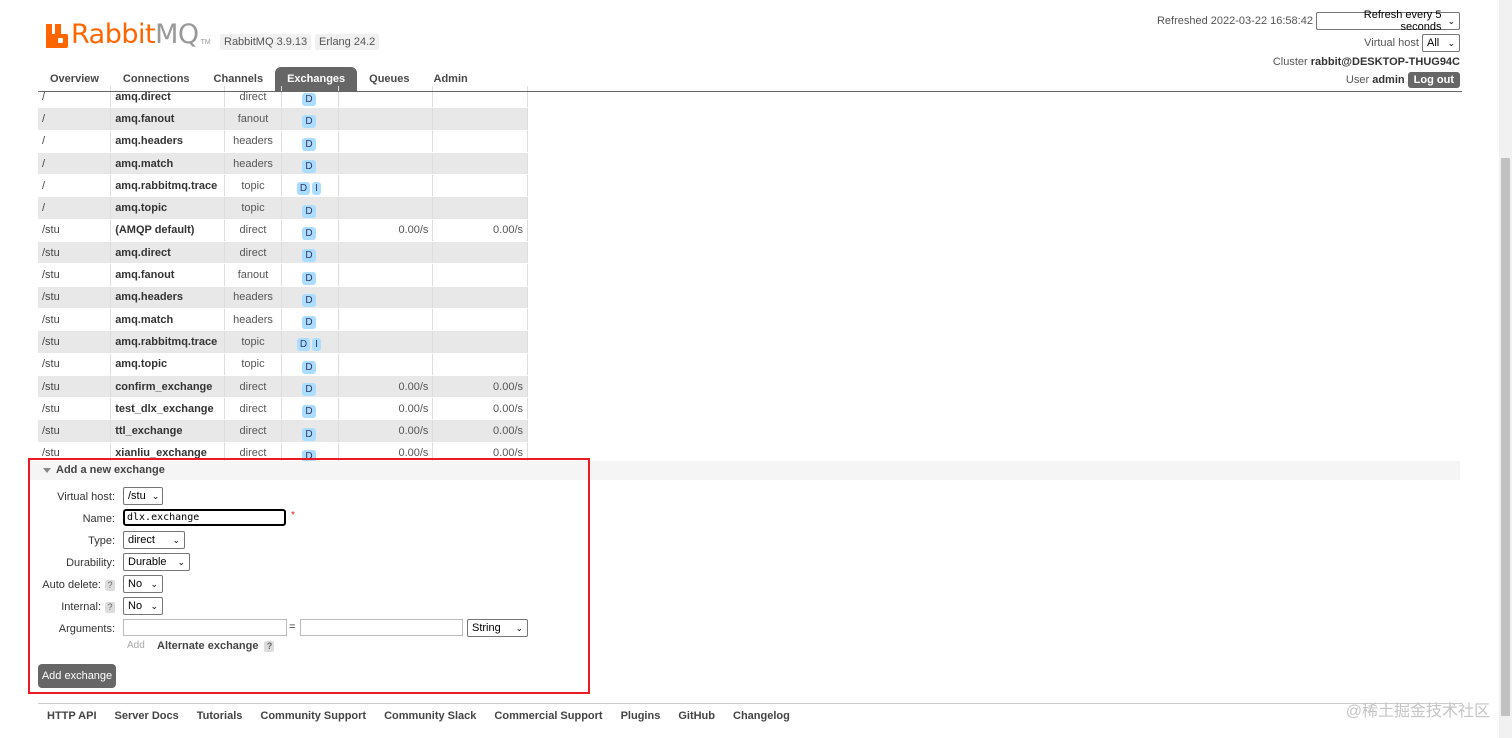 This screenshot has height=738, width=1512. I want to click on exchange-name-input: dlx.exchange, so click(204, 517).